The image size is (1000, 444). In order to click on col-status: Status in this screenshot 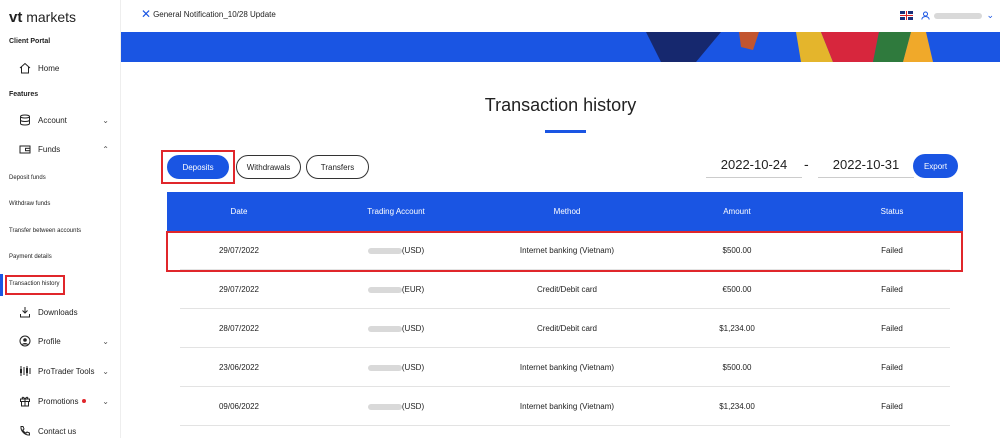, I will do `click(892, 211)`.